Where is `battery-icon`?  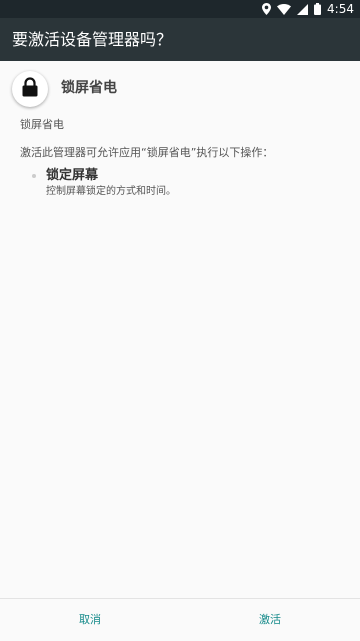 battery-icon is located at coordinates (318, 9).